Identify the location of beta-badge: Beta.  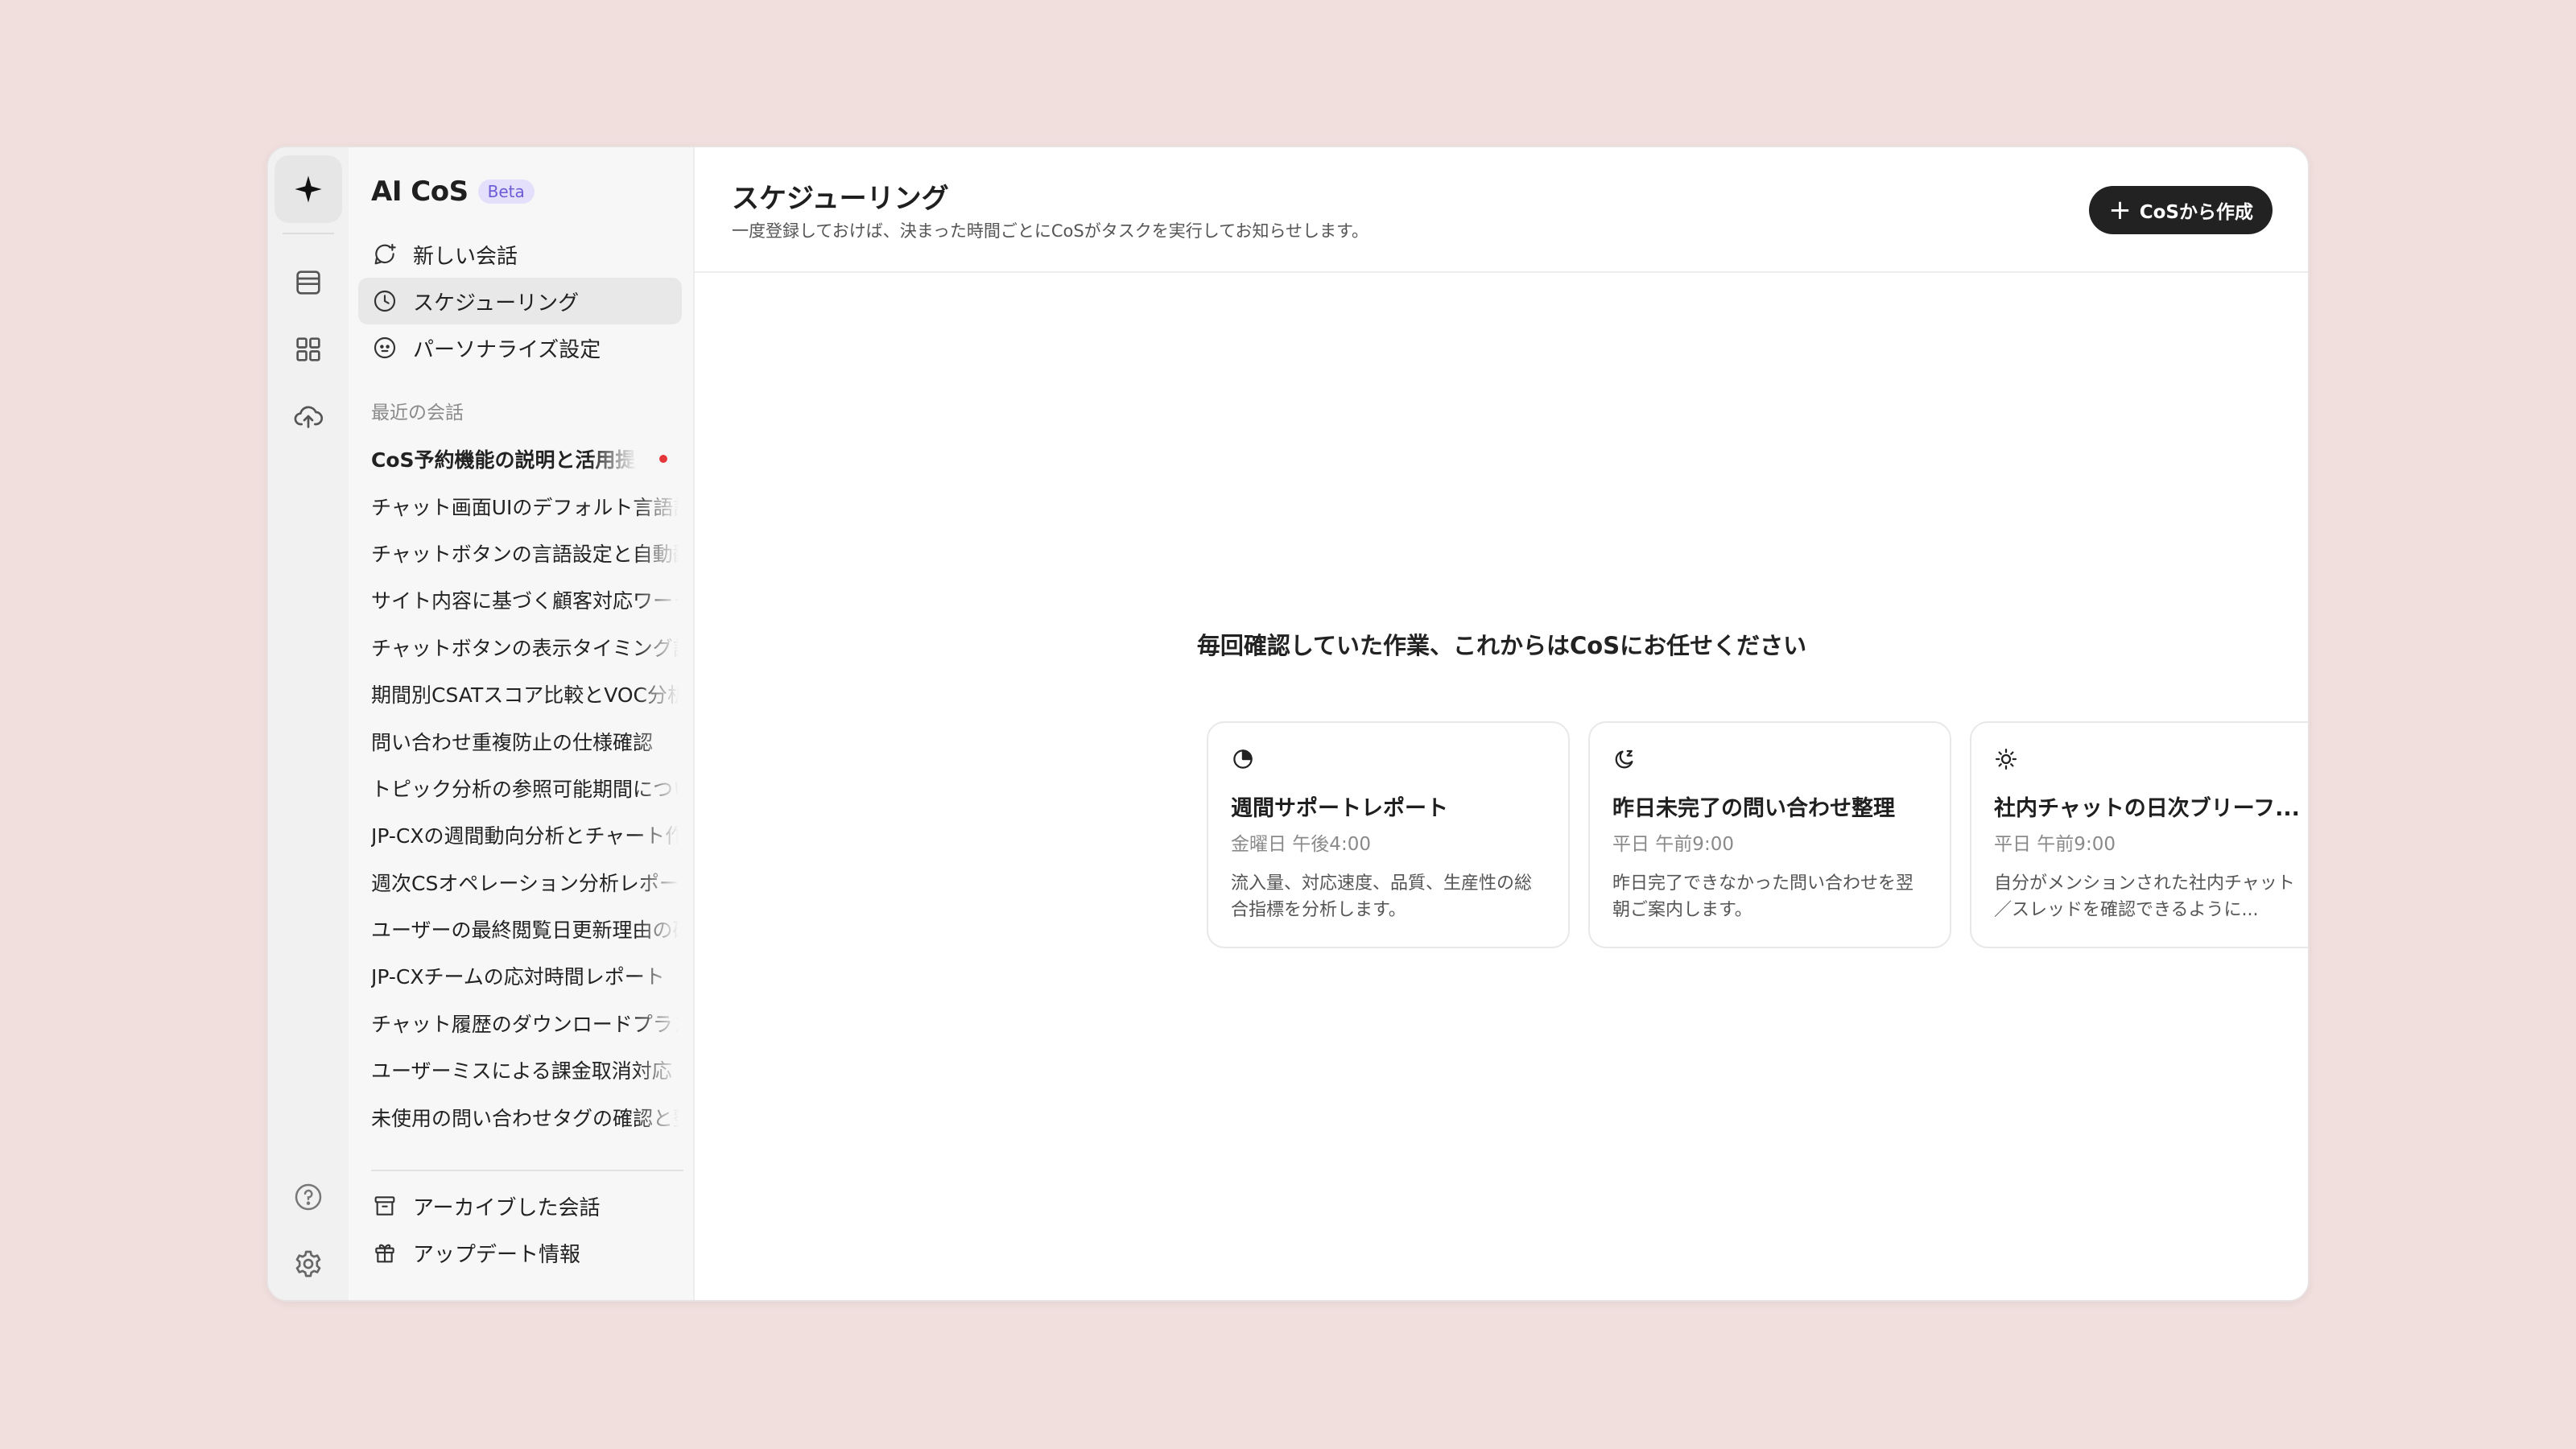
(506, 192).